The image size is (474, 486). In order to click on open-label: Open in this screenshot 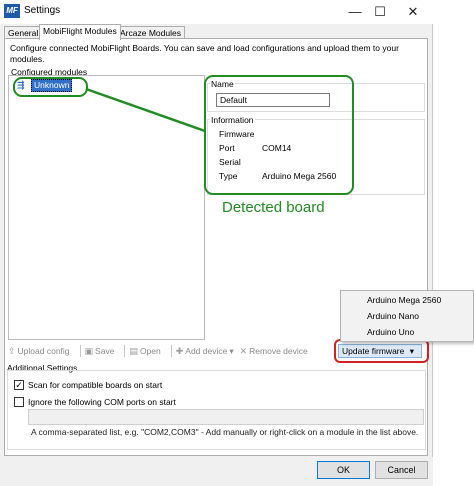, I will do `click(150, 351)`.